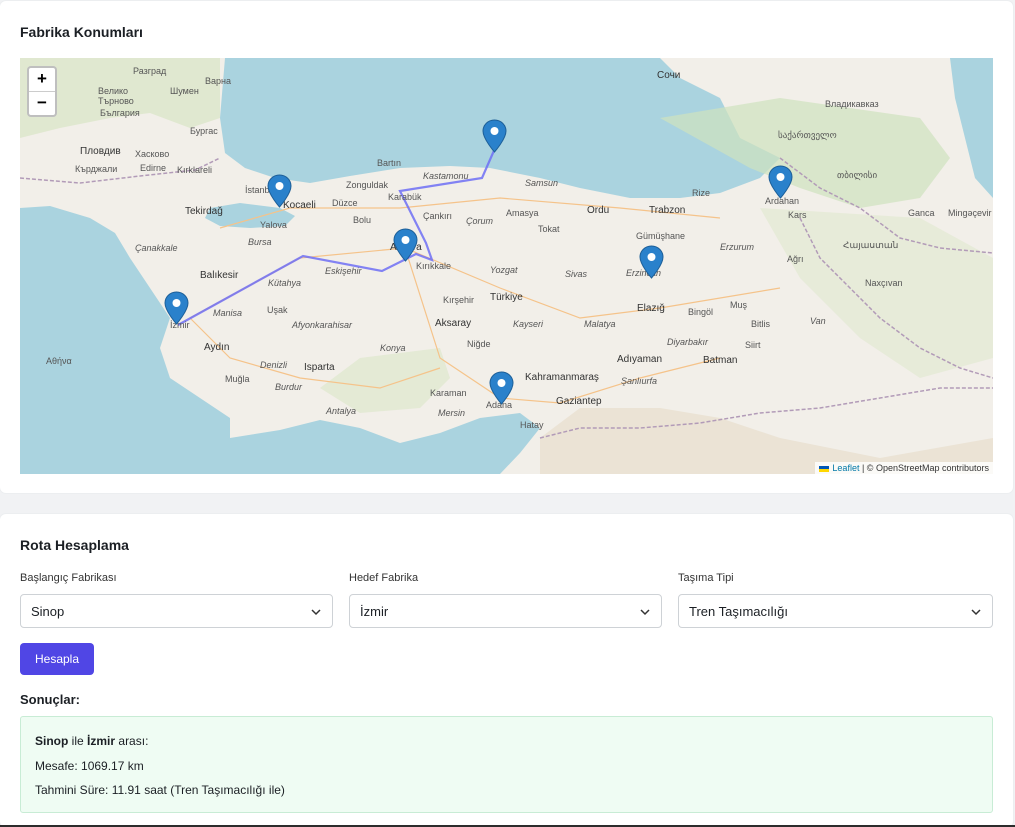 The height and width of the screenshot is (827, 1015). Describe the element at coordinates (448, 393) in the screenshot. I see `map-label: Karaman` at that location.